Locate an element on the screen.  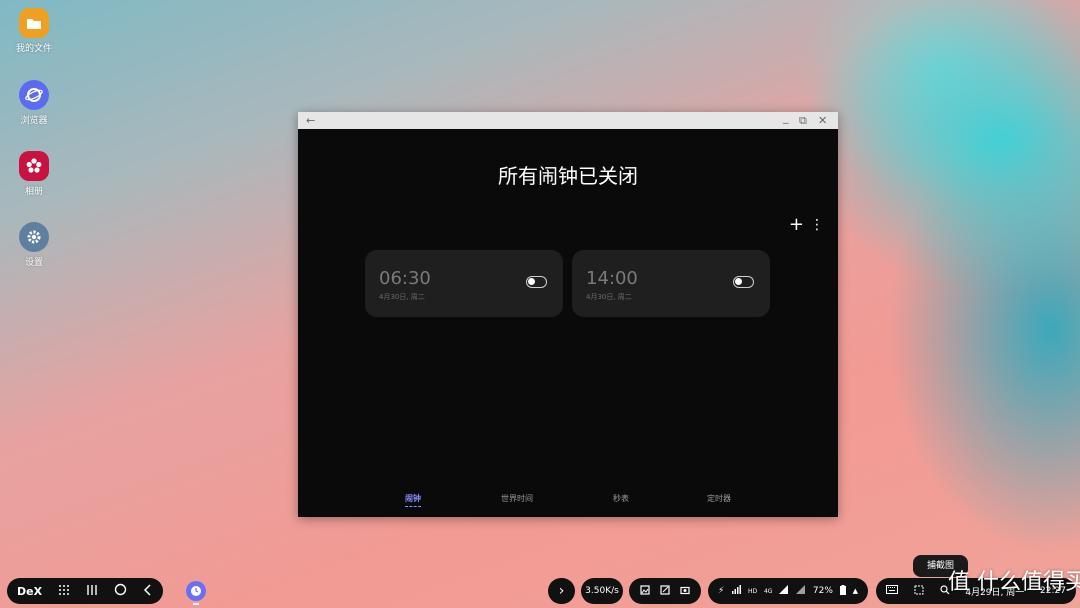
minimize-button: _ is located at coordinates (786, 117).